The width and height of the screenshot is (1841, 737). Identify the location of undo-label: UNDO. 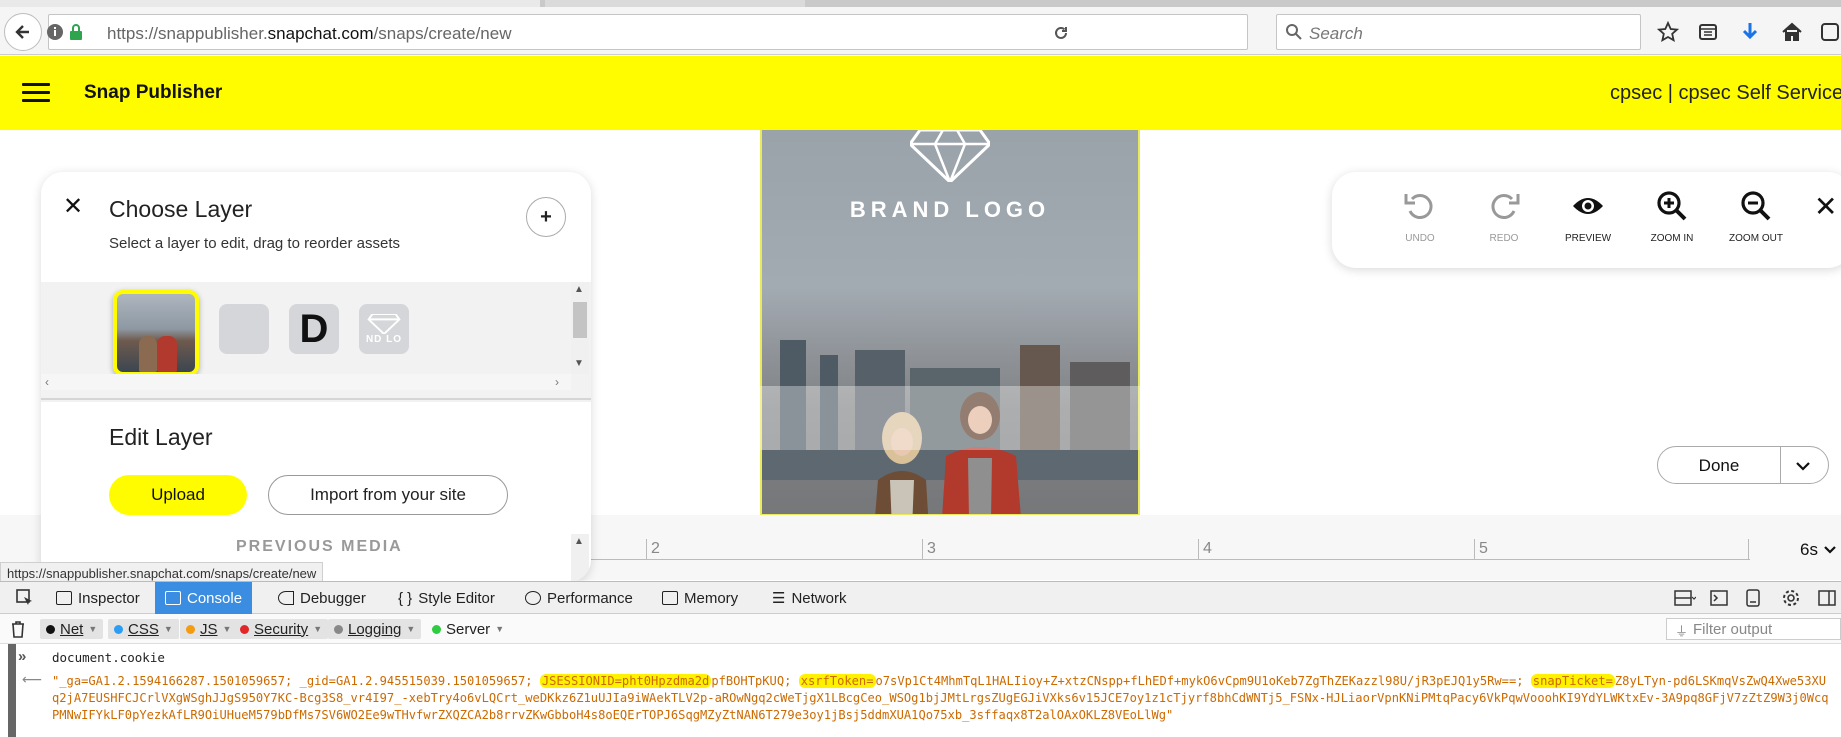
(1420, 238).